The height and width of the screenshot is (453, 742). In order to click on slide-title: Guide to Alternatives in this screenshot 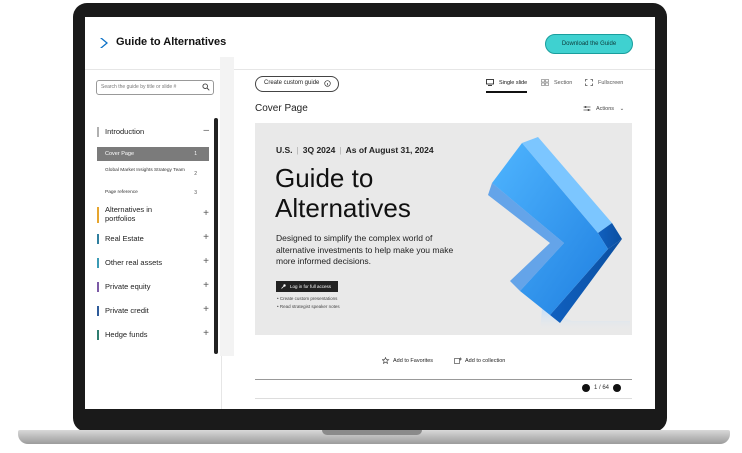, I will do `click(343, 193)`.